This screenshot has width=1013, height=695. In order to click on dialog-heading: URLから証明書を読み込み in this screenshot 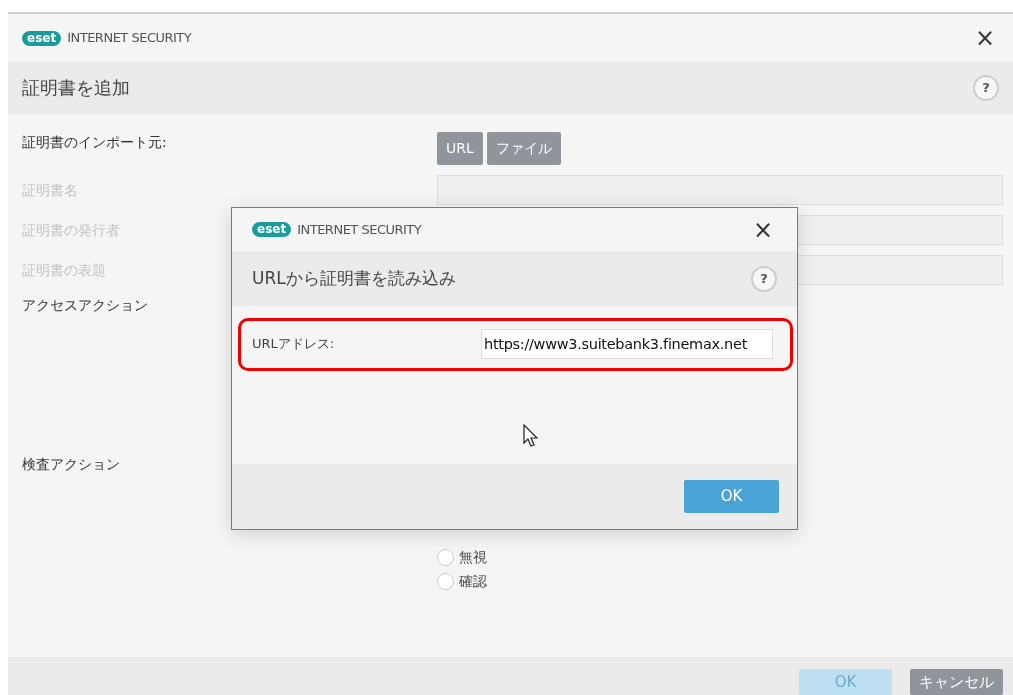, I will do `click(354, 278)`.